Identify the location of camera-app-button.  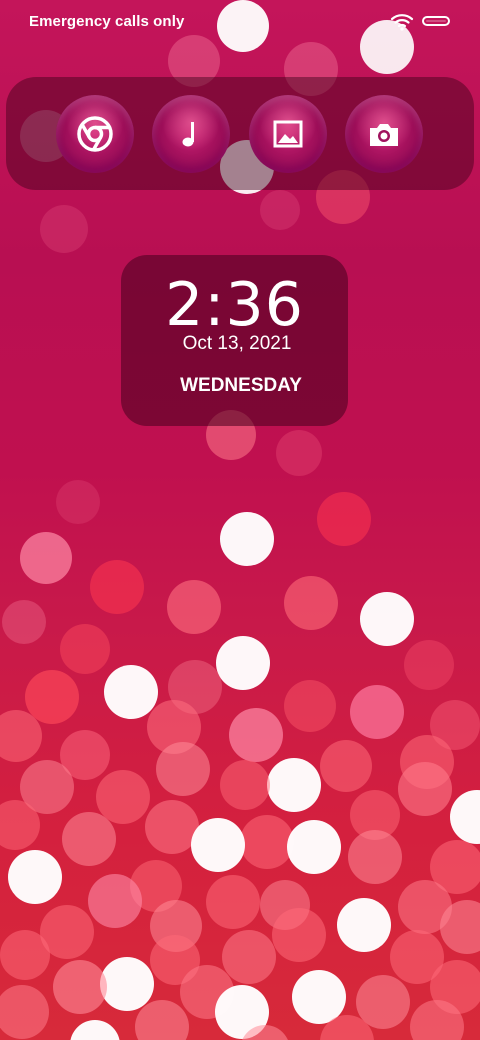
(384, 134).